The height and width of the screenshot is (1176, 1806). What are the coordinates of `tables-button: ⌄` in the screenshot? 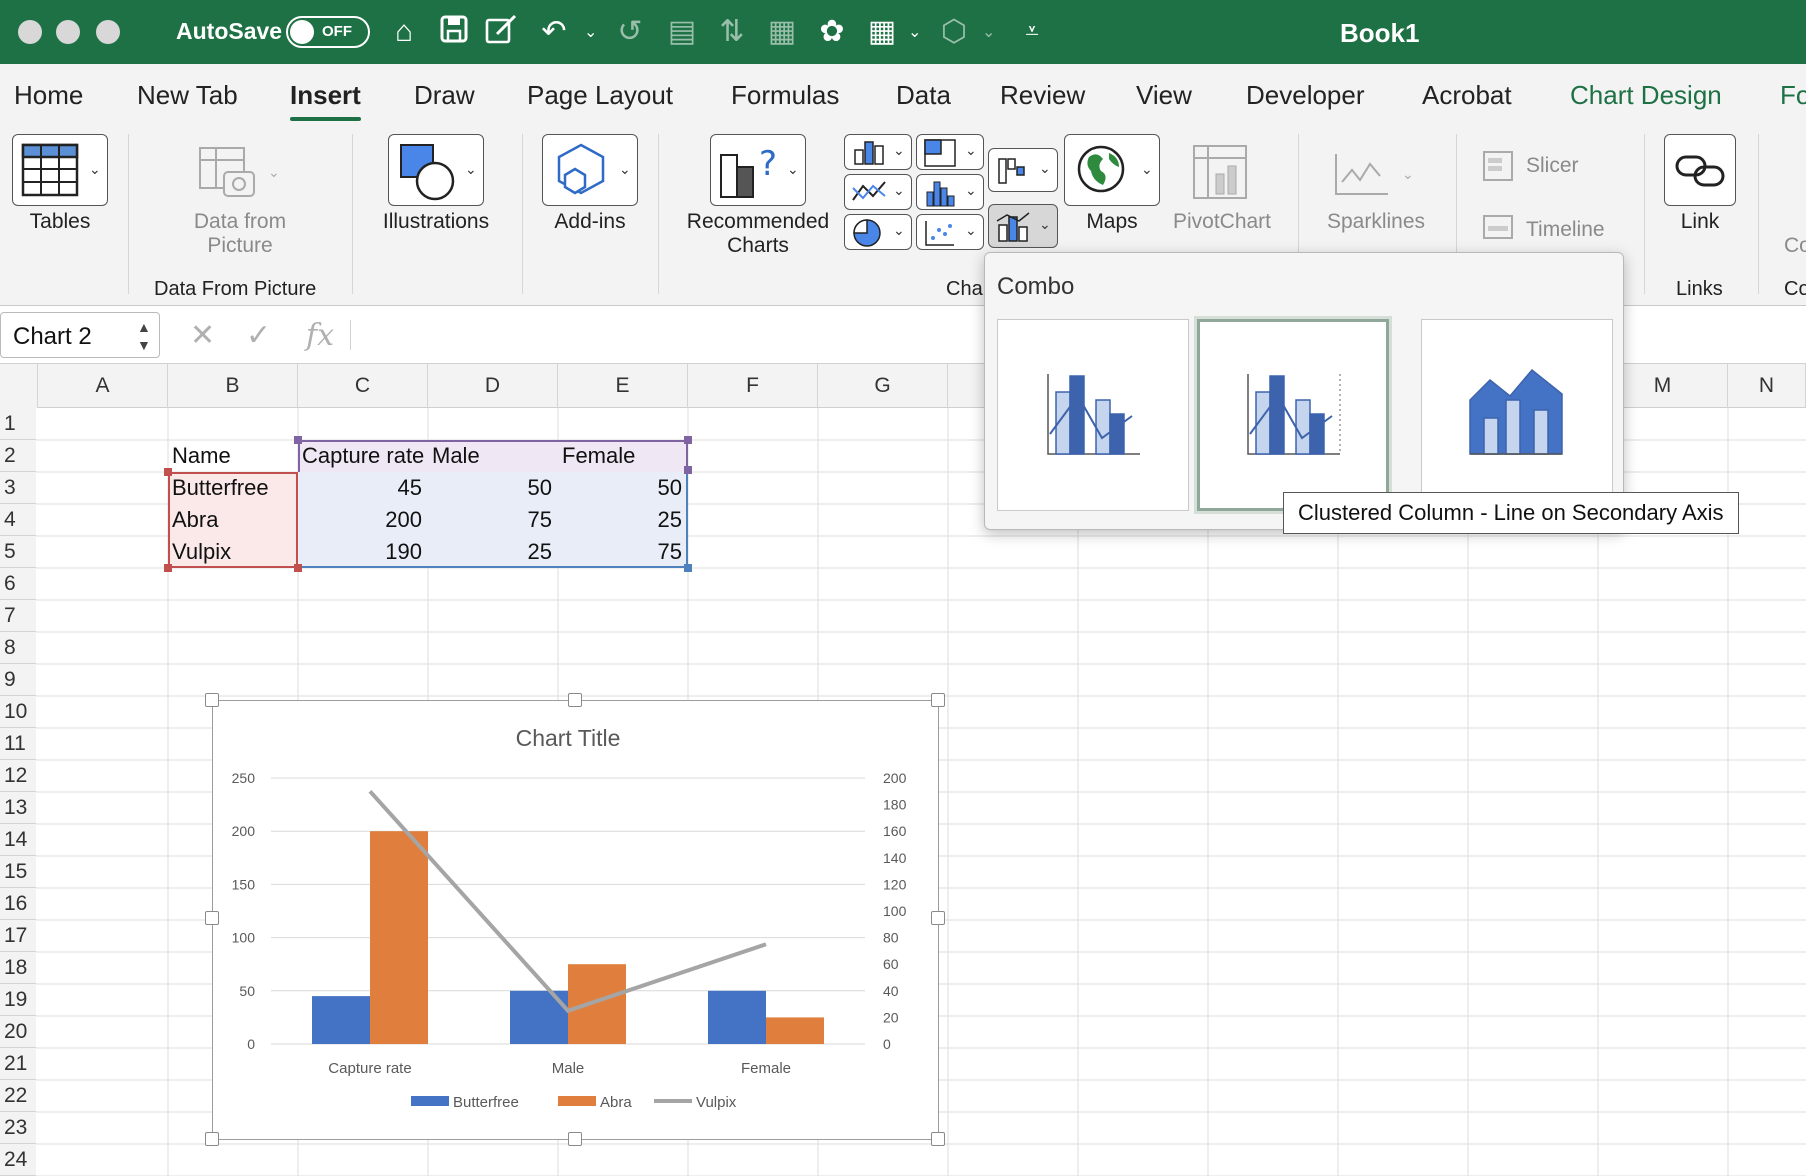 It's located at (60, 170).